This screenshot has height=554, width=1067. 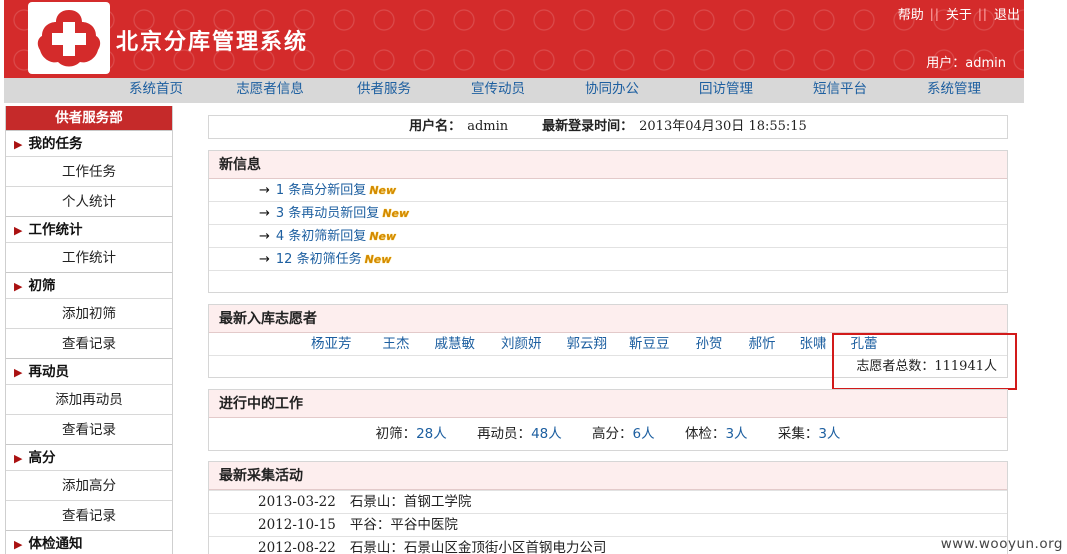 What do you see at coordinates (55, 144) in the screenshot?
I see `sidebar-group-label: 我的任务` at bounding box center [55, 144].